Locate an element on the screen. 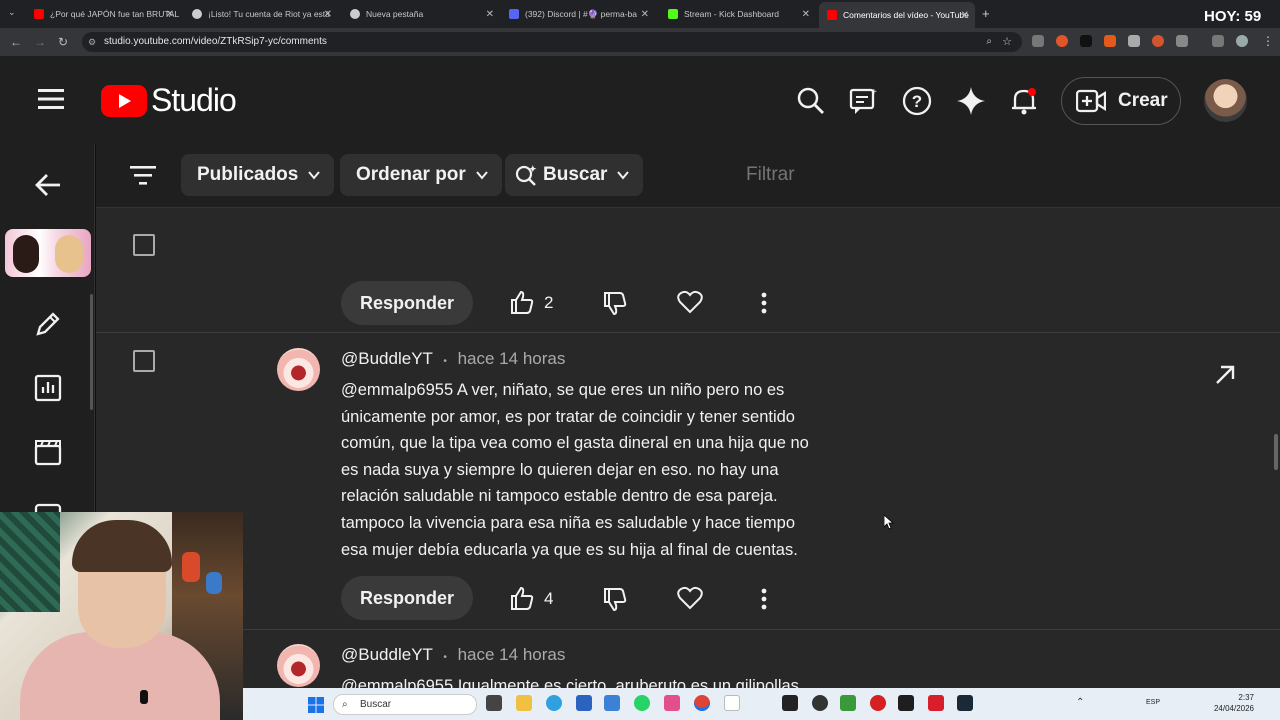 The height and width of the screenshot is (720, 1280). tray-chevron-icon: ⌃ is located at coordinates (1080, 702).